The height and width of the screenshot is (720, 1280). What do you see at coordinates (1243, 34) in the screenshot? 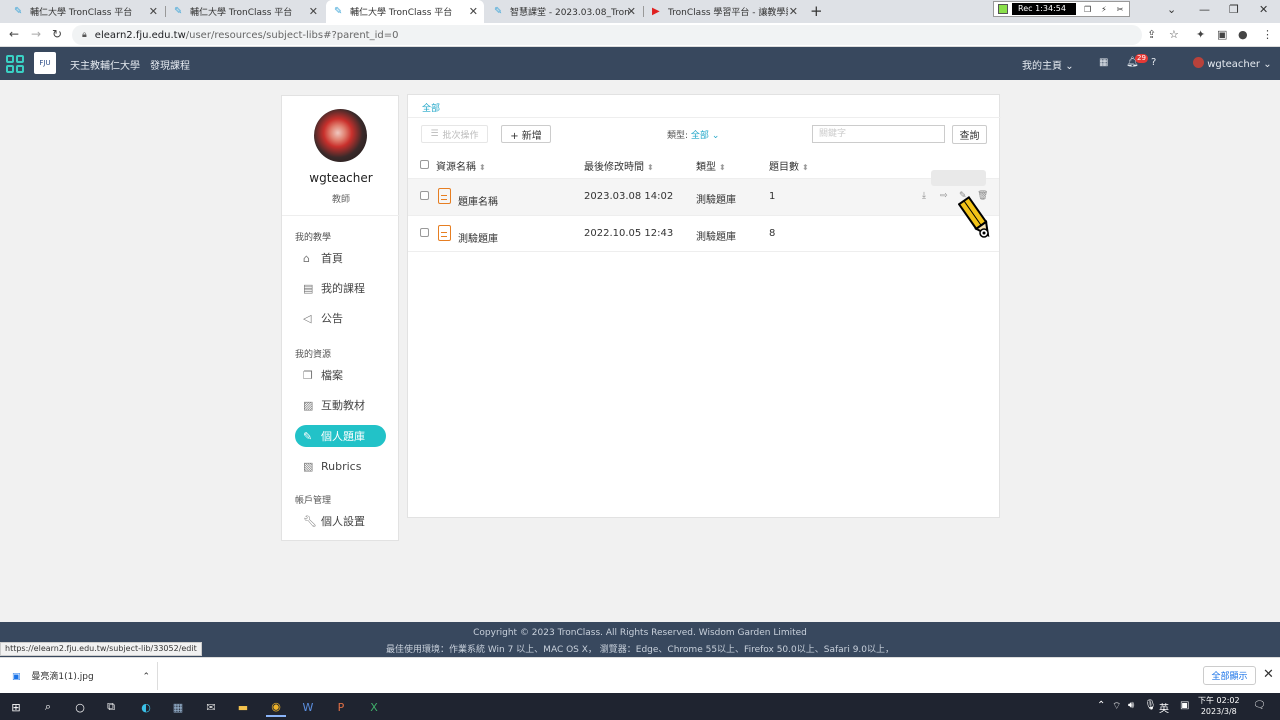
I see `profile-icon: ●` at bounding box center [1243, 34].